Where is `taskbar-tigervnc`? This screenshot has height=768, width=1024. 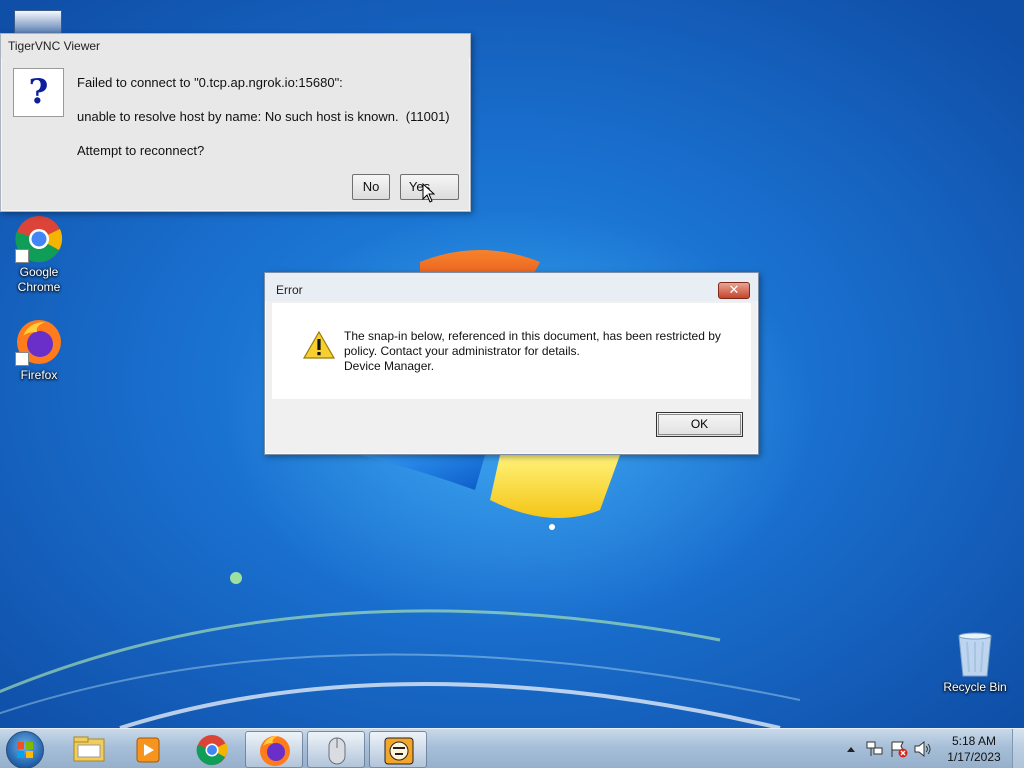
taskbar-tigervnc is located at coordinates (398, 749).